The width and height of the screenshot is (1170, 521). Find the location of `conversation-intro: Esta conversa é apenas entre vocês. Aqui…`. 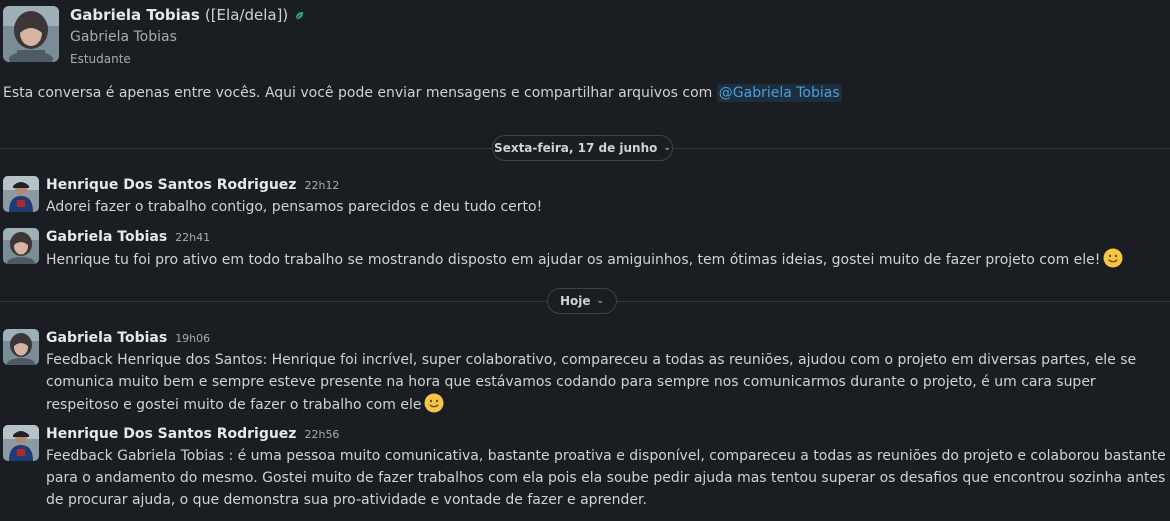

conversation-intro: Esta conversa é apenas entre vocês. Aqui… is located at coordinates (422, 93).